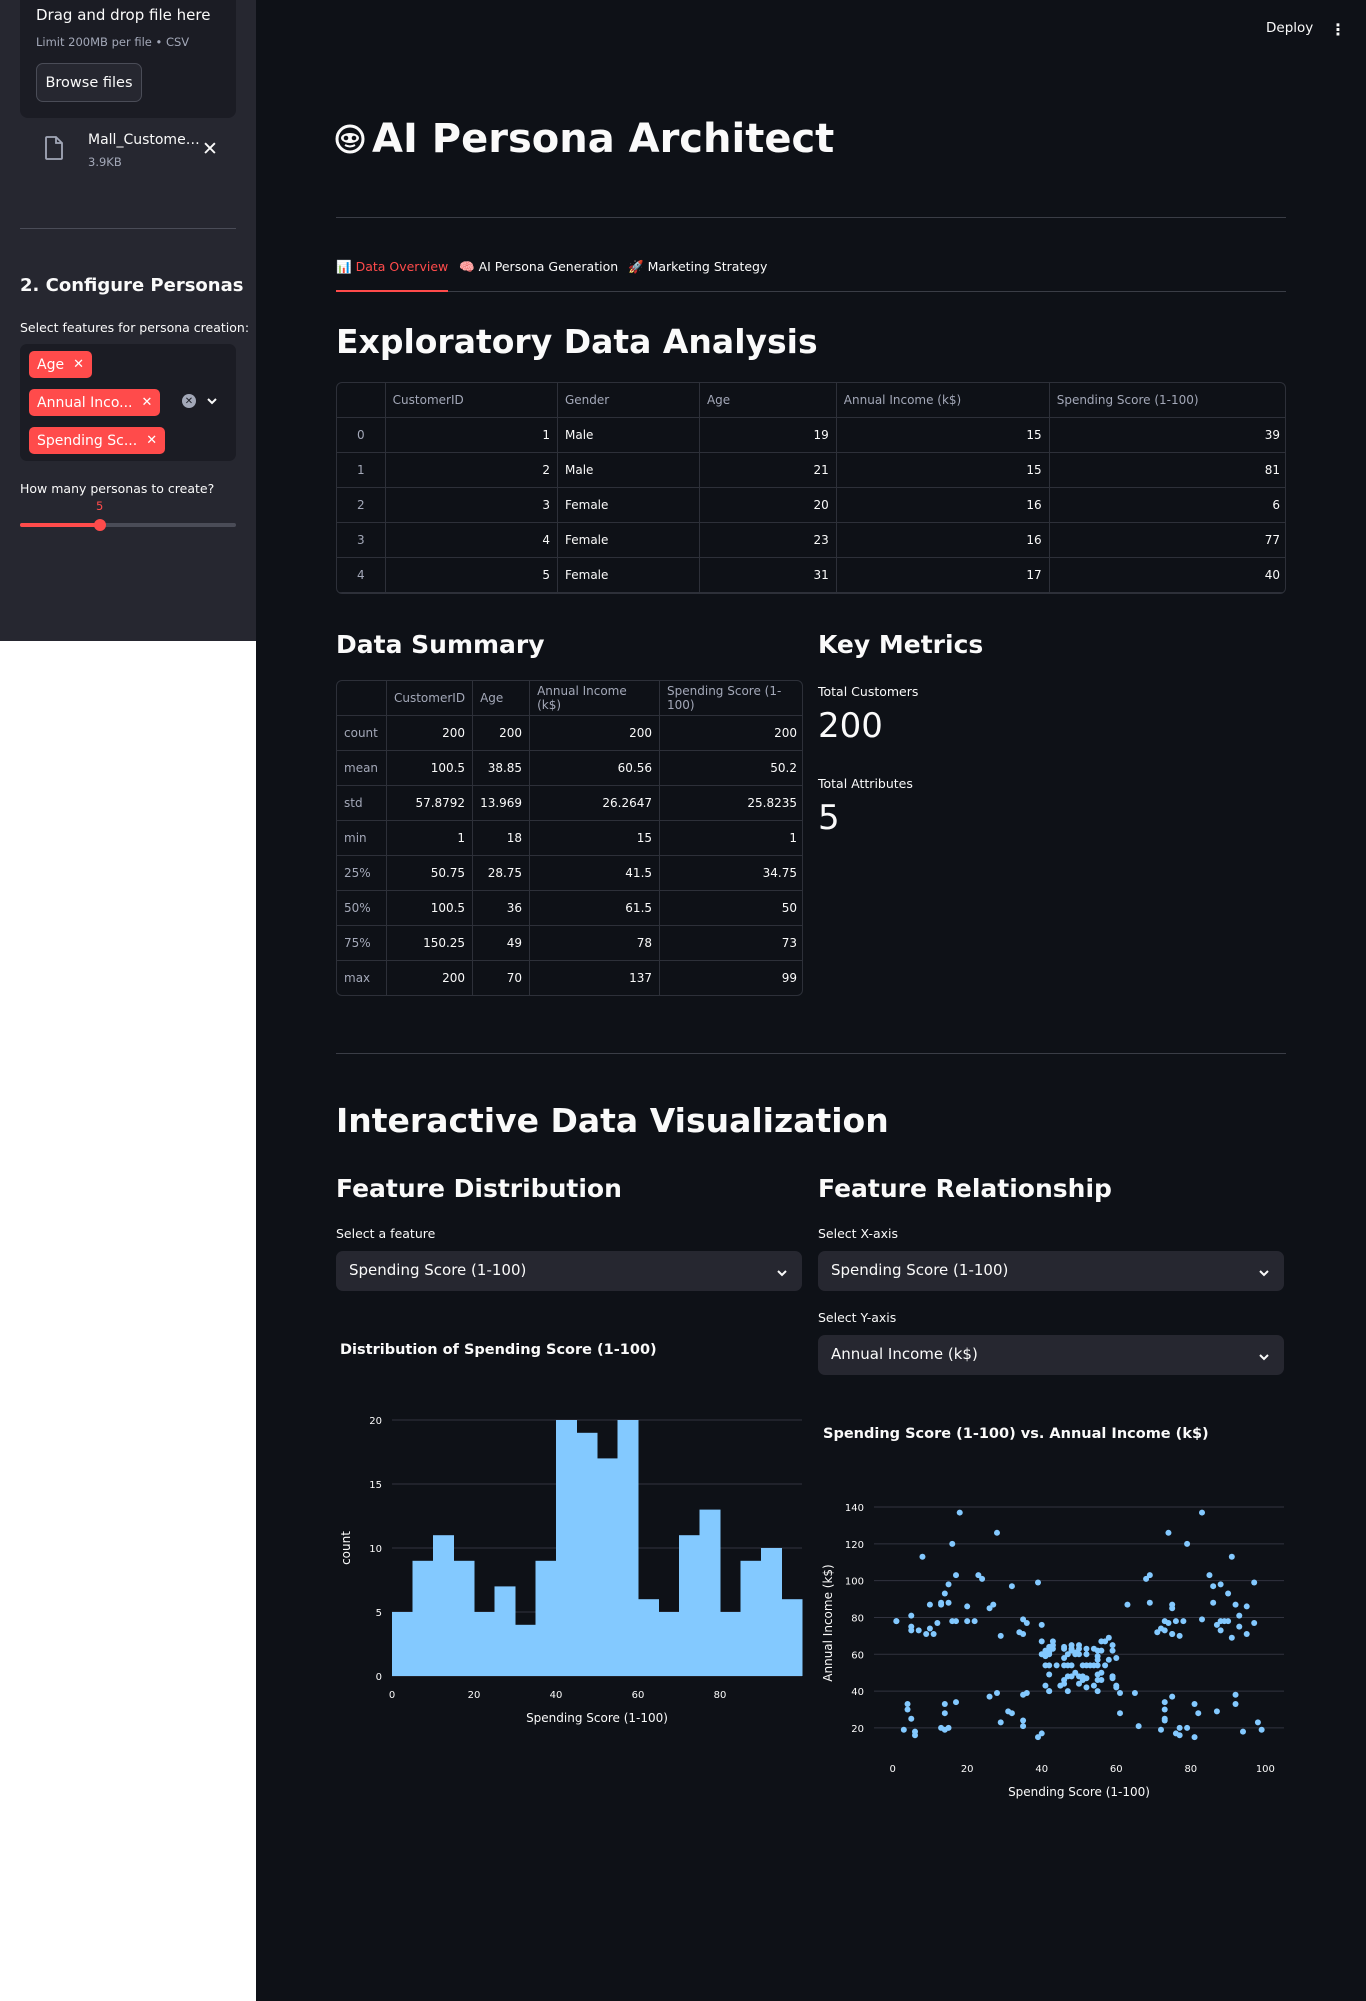 This screenshot has height=2001, width=1366. Describe the element at coordinates (212, 401) in the screenshot. I see `chevron-down-icon` at that location.